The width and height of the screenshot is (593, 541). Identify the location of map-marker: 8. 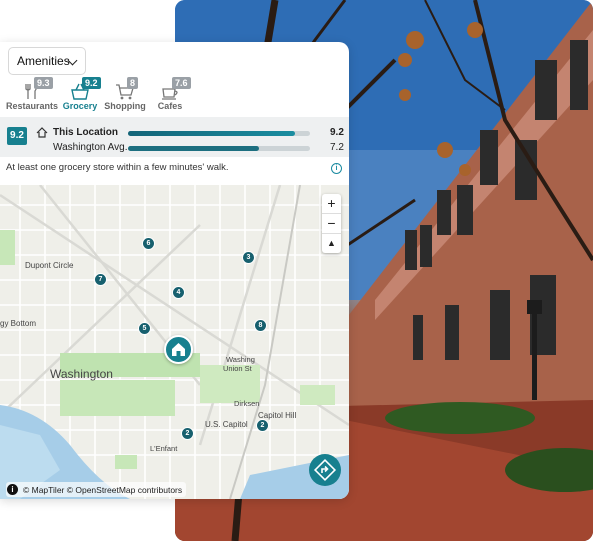
(260, 325).